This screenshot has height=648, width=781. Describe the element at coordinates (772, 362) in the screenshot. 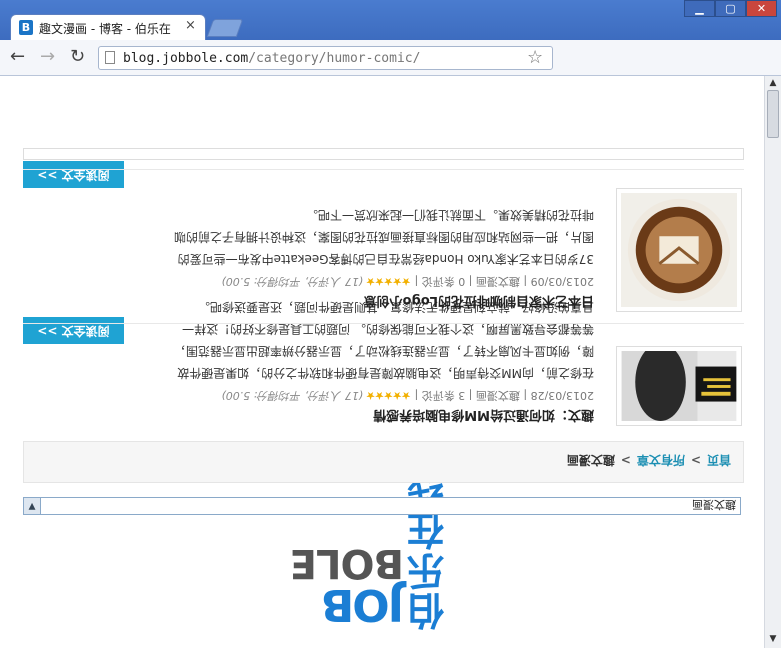

I see `vertical-scrollbar: ▲ ▼` at that location.